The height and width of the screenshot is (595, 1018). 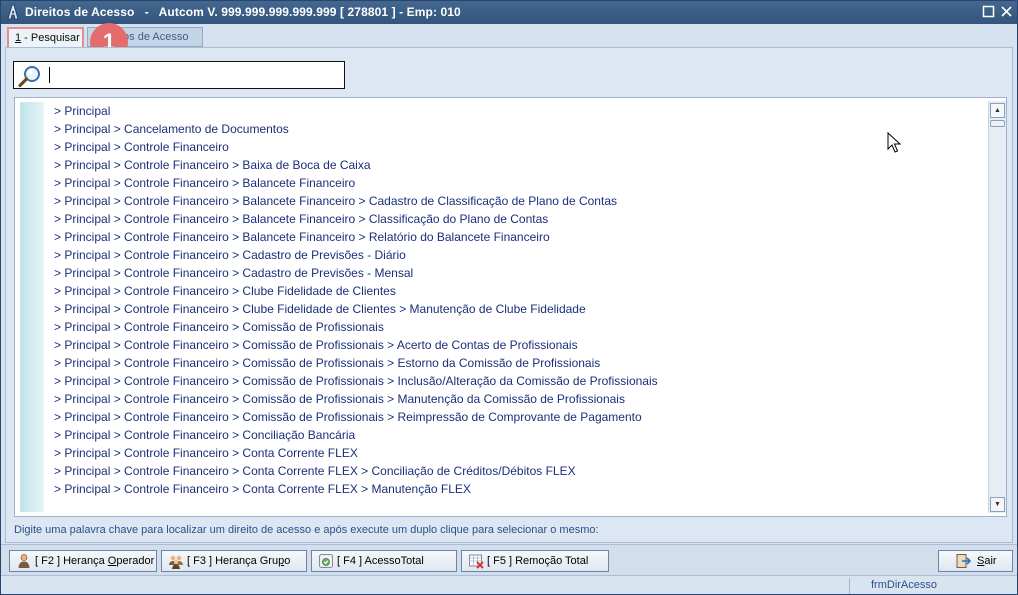 What do you see at coordinates (990, 561) in the screenshot?
I see `button-label: air` at bounding box center [990, 561].